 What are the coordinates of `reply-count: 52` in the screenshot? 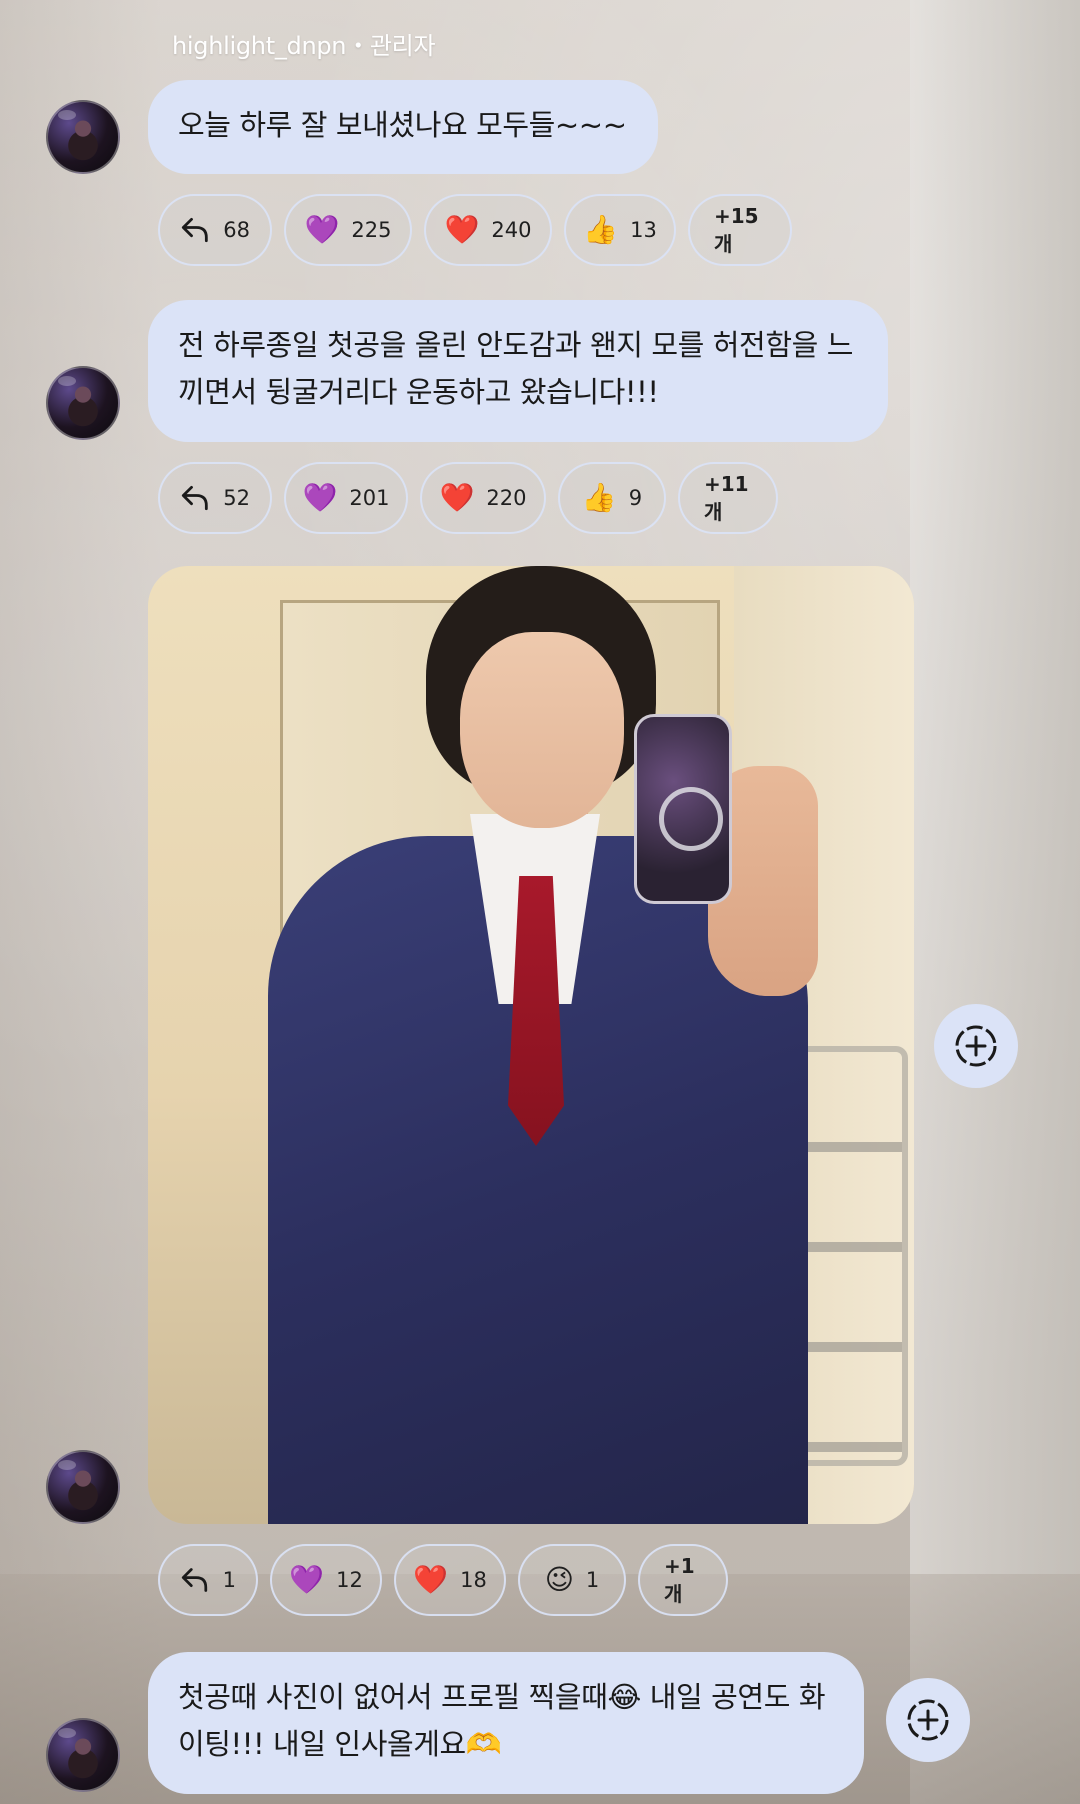 It's located at (236, 498).